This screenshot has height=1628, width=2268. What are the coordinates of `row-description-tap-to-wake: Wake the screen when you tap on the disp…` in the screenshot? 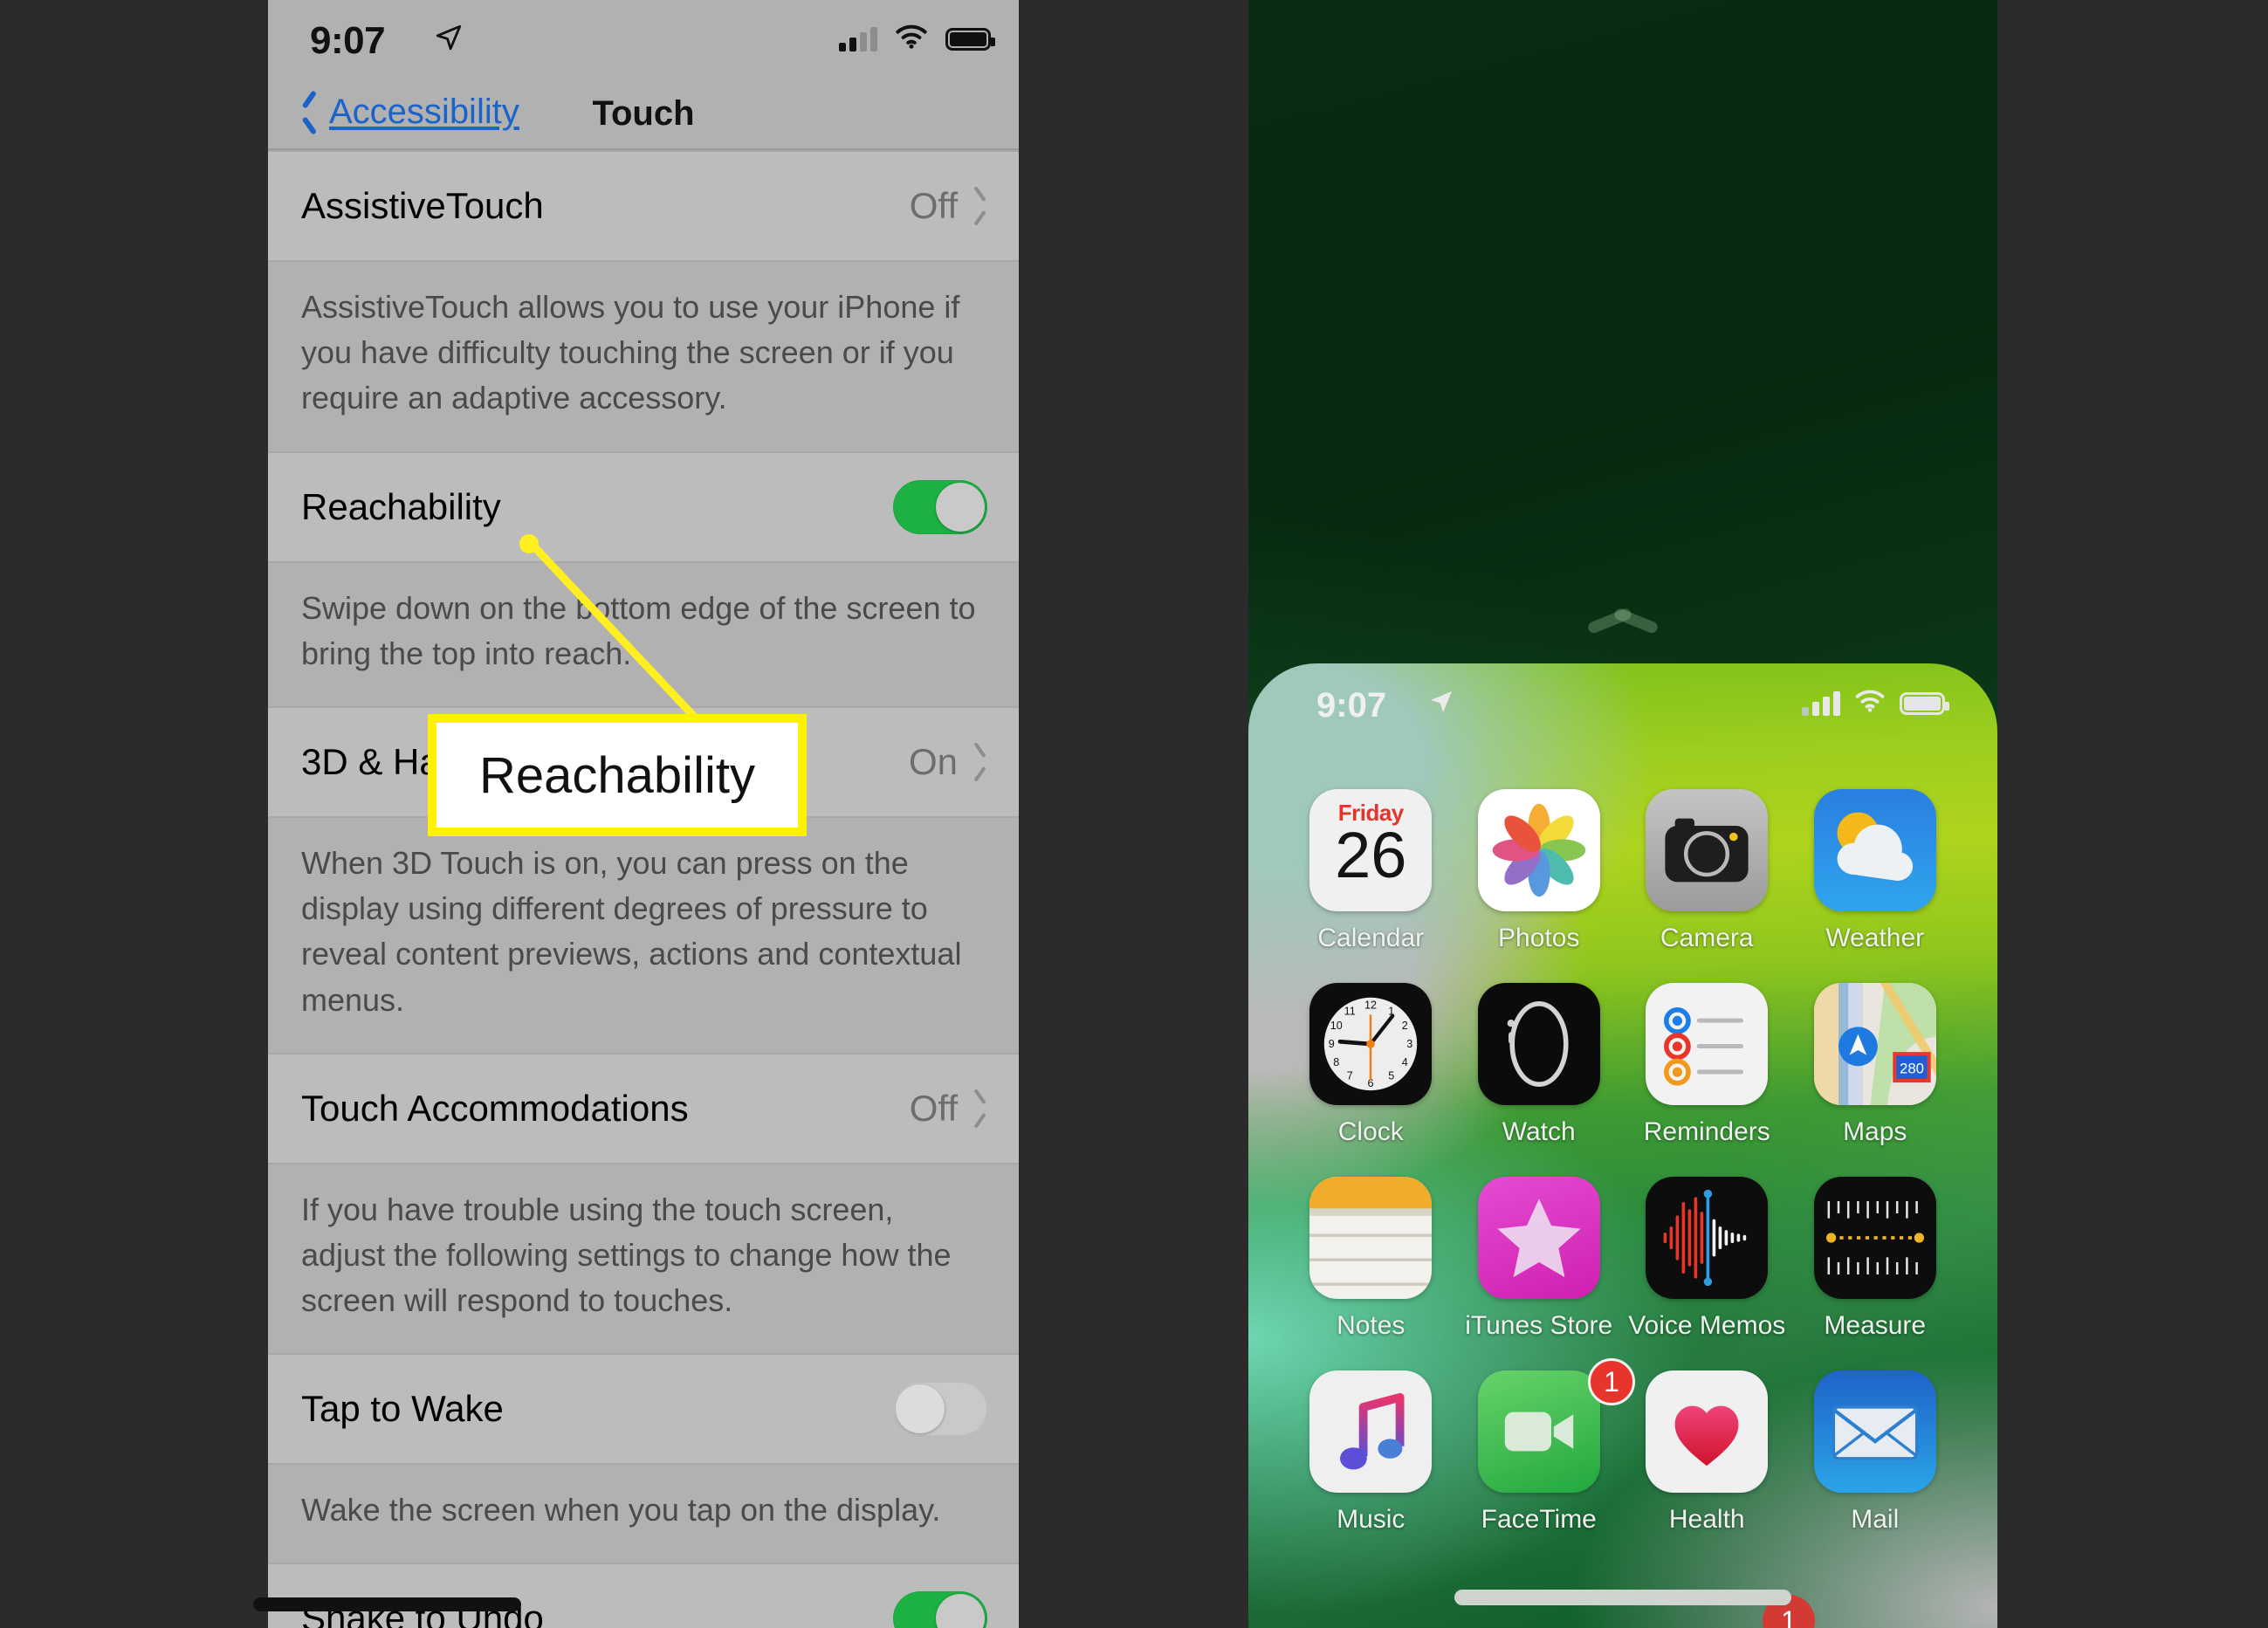 It's located at (643, 1513).